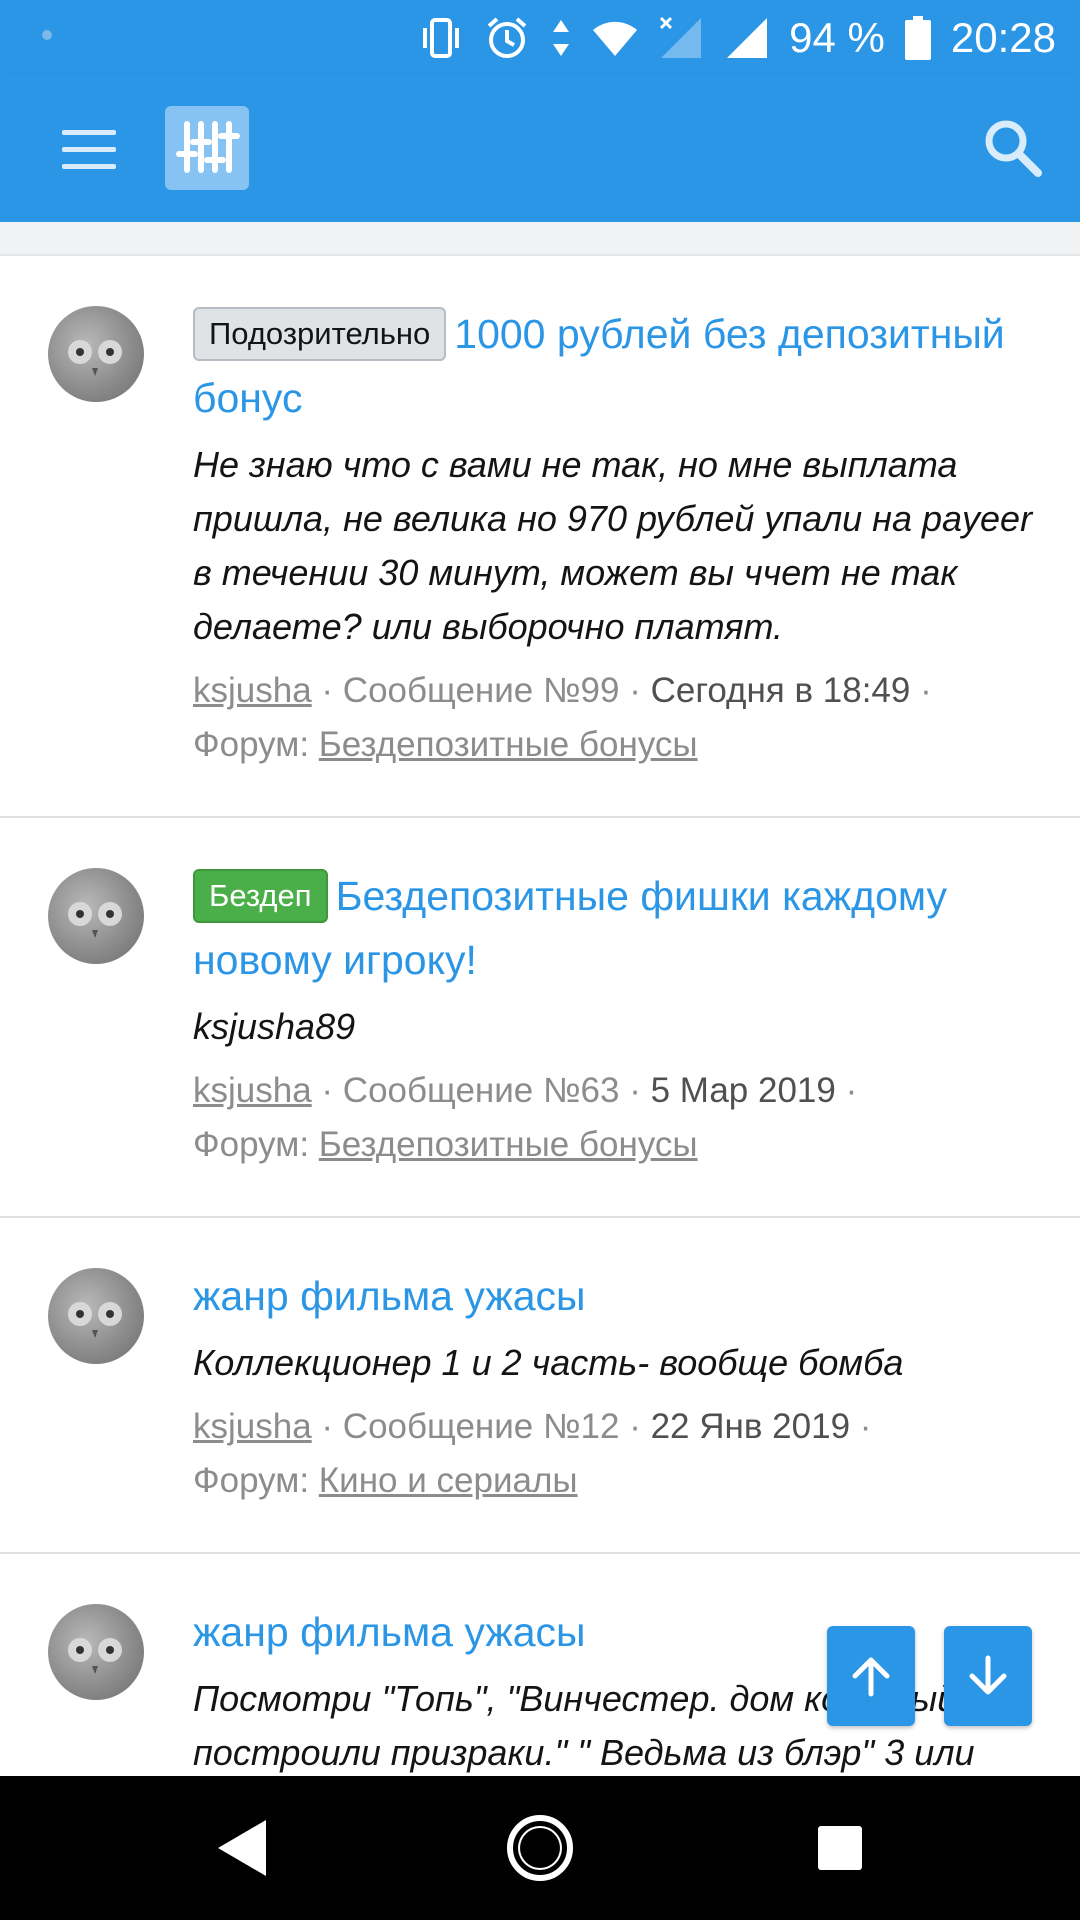  I want to click on battery-icon, so click(918, 38).